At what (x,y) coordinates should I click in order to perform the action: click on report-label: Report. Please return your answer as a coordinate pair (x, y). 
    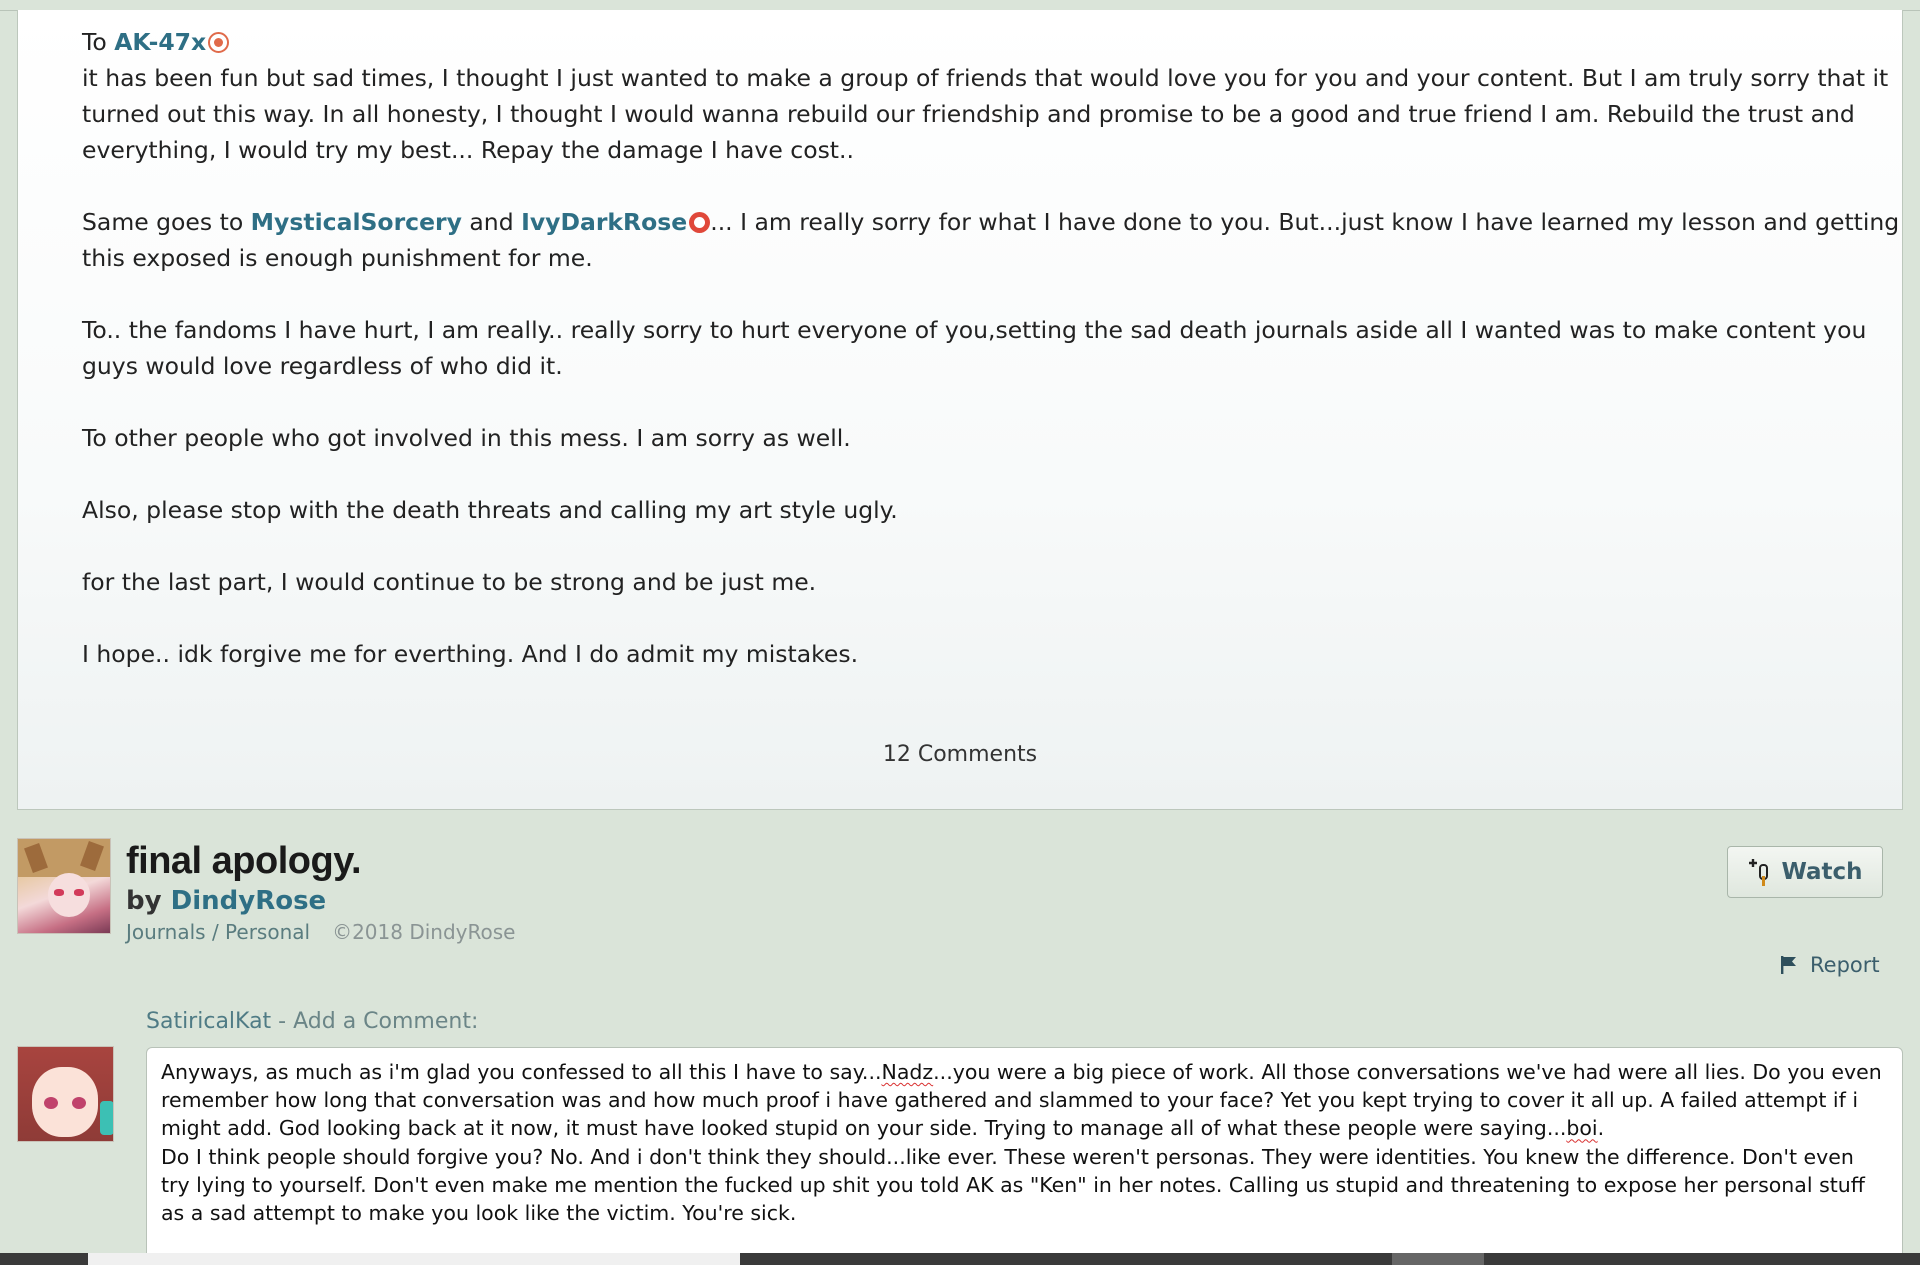
    Looking at the image, I should click on (1845, 965).